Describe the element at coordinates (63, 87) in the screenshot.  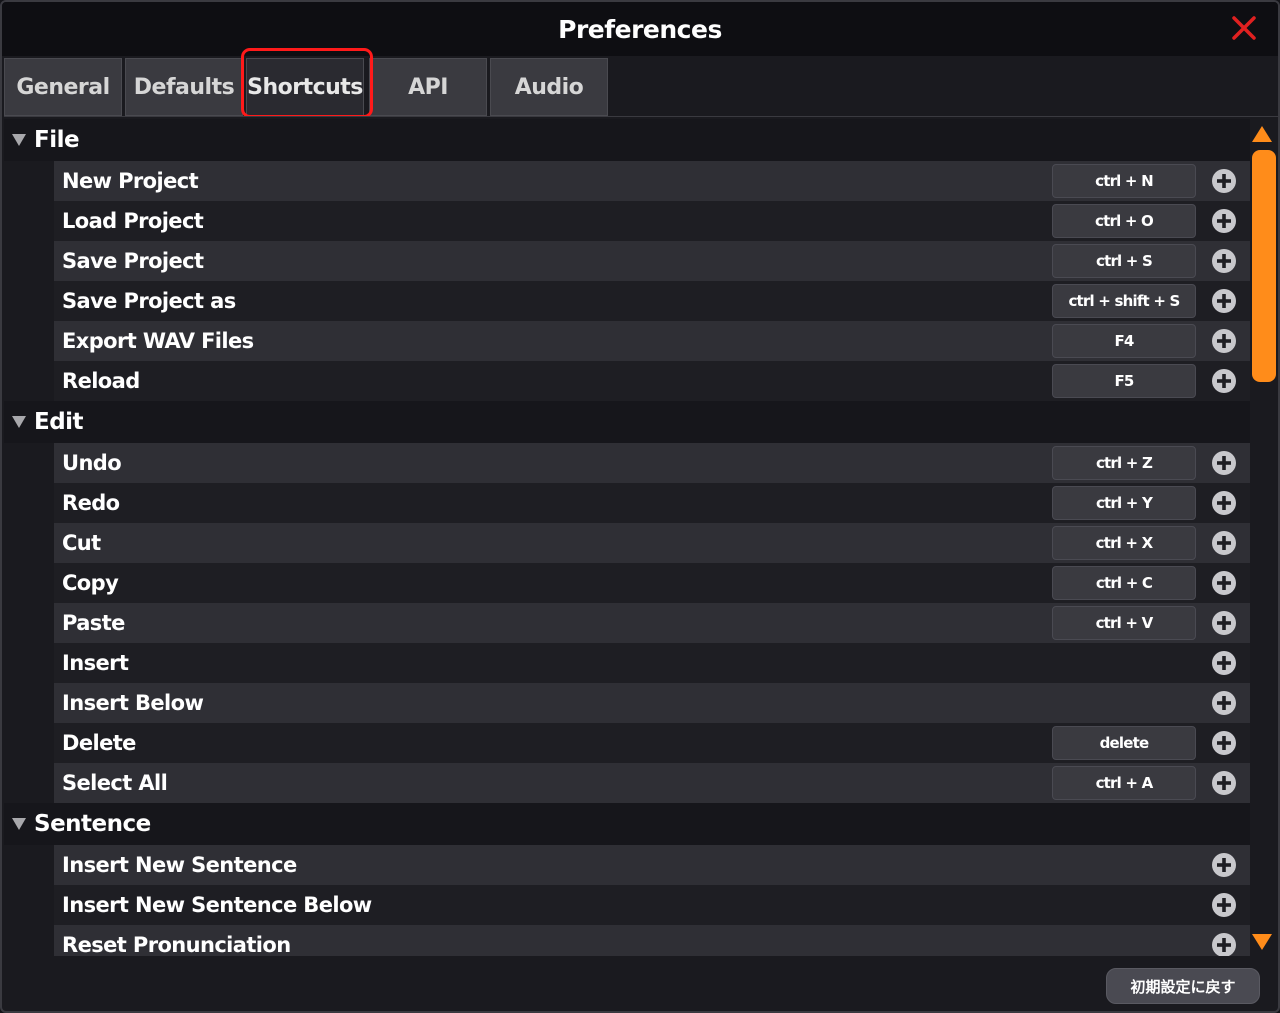
I see `tab-general: General` at that location.